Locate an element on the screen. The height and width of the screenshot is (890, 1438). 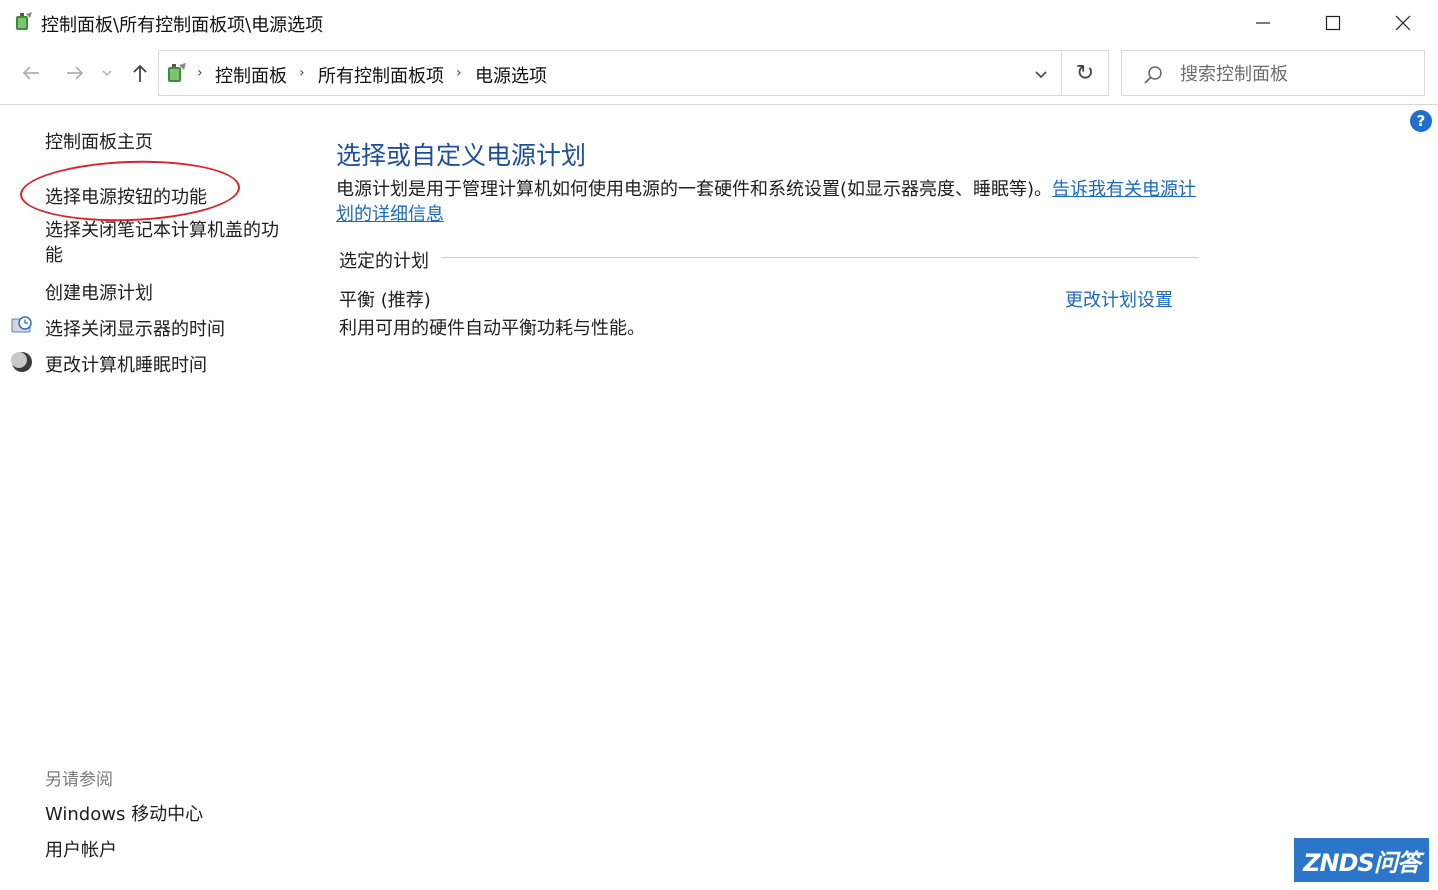
sidebar-item-sleep-time: 更改计算机睡眠时间 is located at coordinates (126, 364).